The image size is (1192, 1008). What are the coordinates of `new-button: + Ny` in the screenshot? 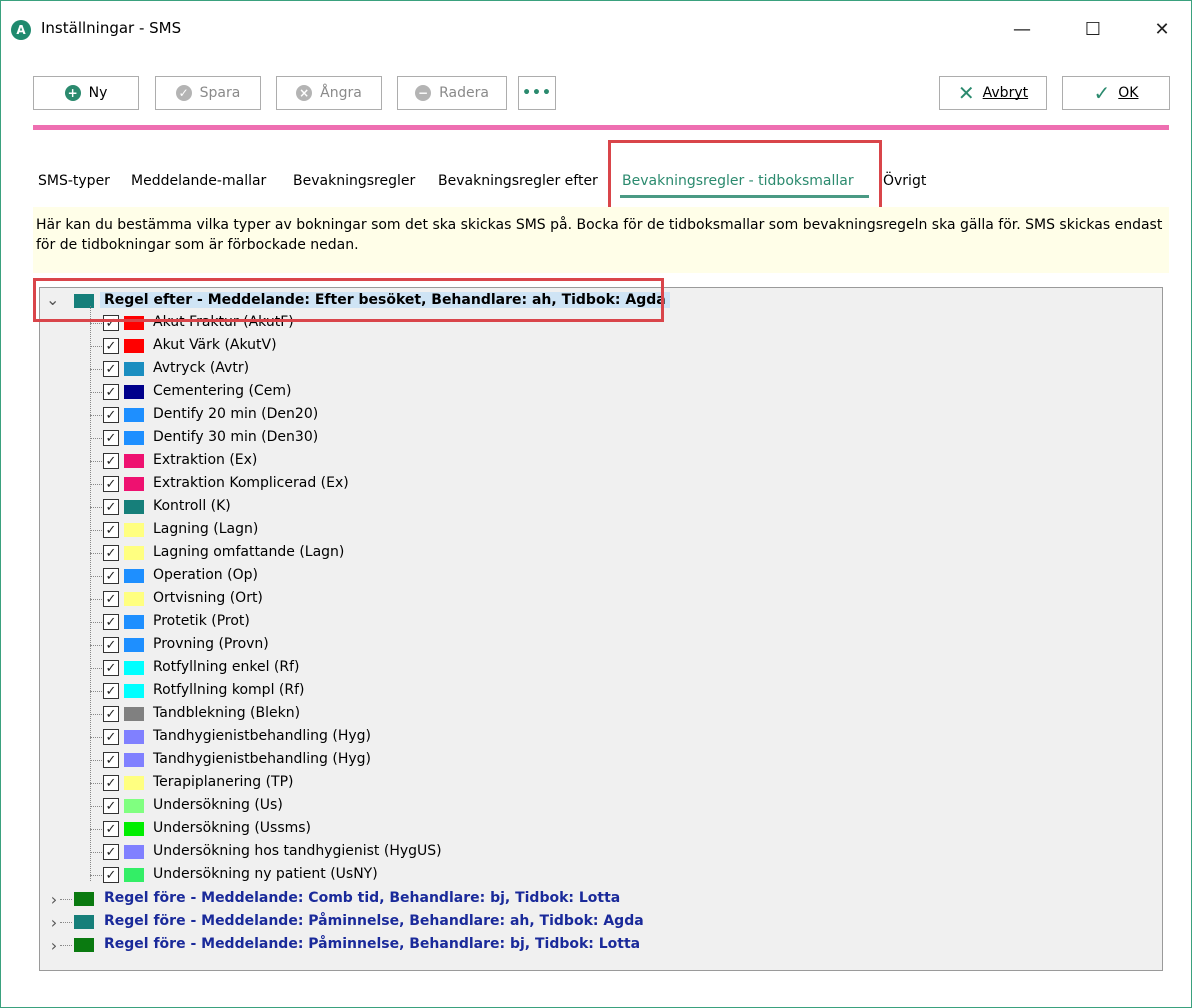 It's located at (86, 93).